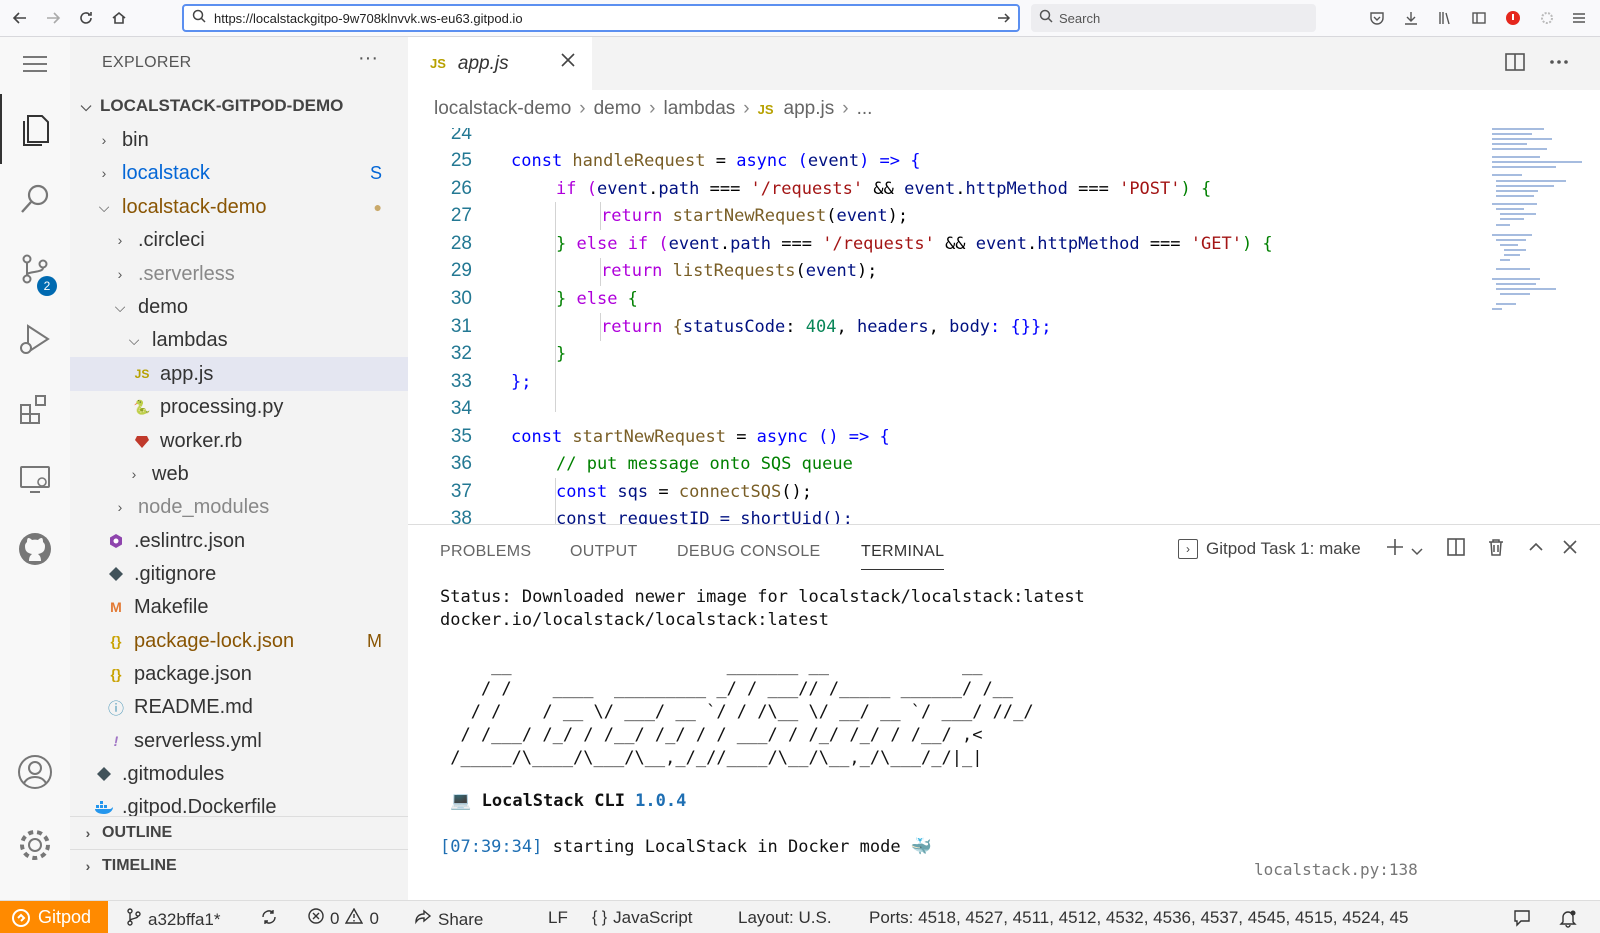  I want to click on sync-button, so click(269, 919).